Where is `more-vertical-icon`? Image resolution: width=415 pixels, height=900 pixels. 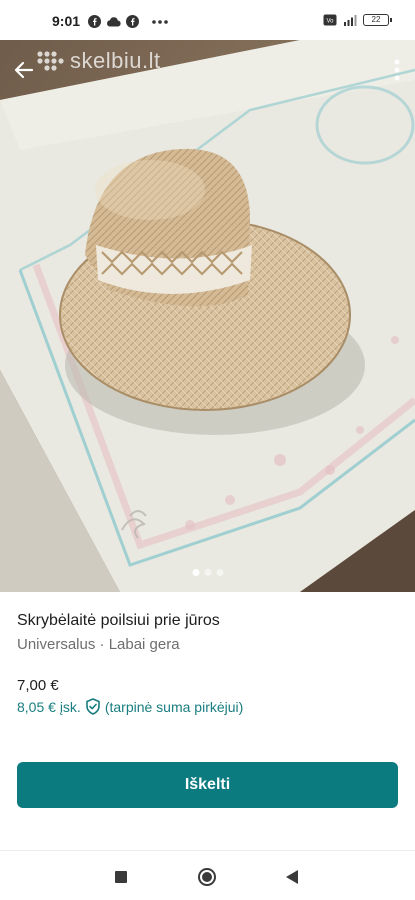
more-vertical-icon is located at coordinates (397, 70).